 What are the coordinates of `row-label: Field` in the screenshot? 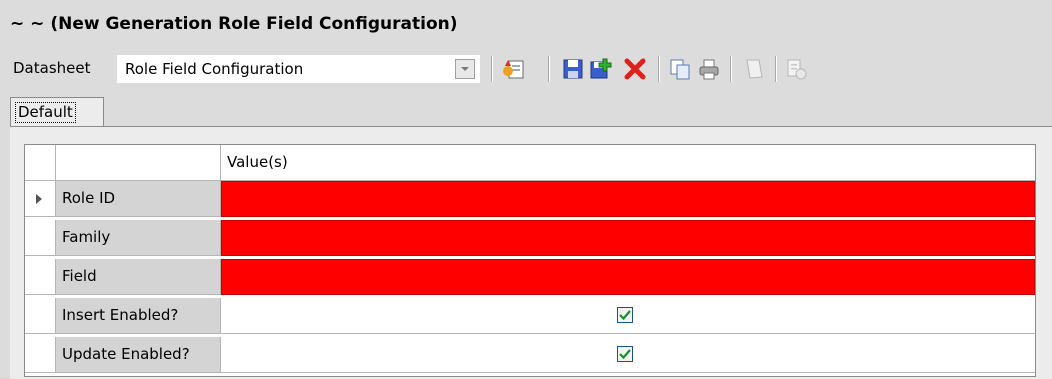 It's located at (138, 277).